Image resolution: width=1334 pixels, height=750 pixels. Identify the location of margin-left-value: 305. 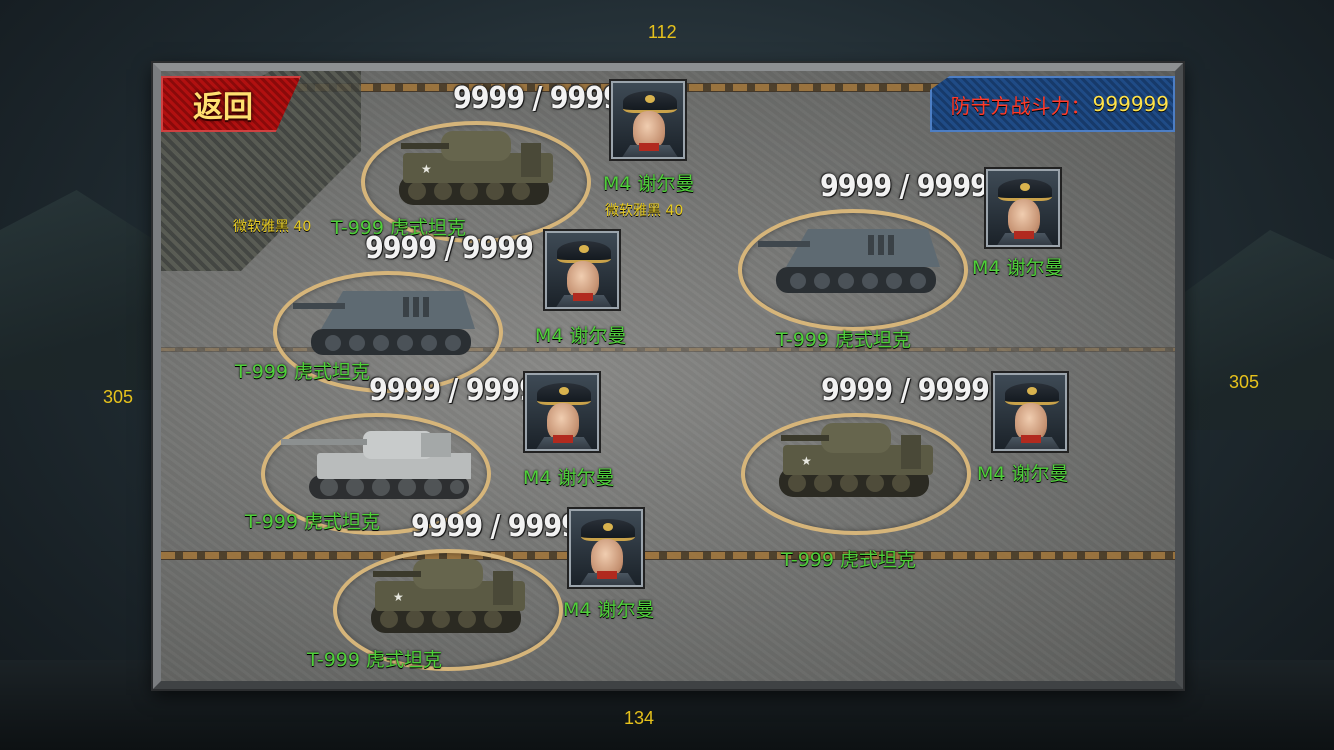
(118, 397).